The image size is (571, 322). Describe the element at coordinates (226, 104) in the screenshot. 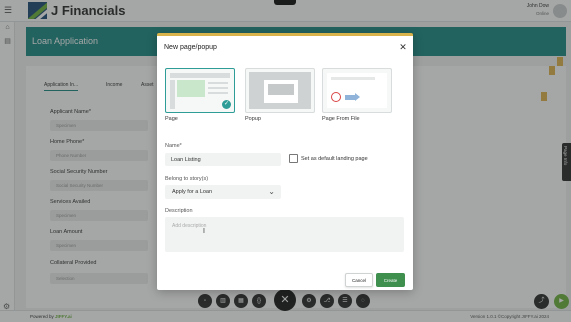

I see `check-icon: ✓` at that location.